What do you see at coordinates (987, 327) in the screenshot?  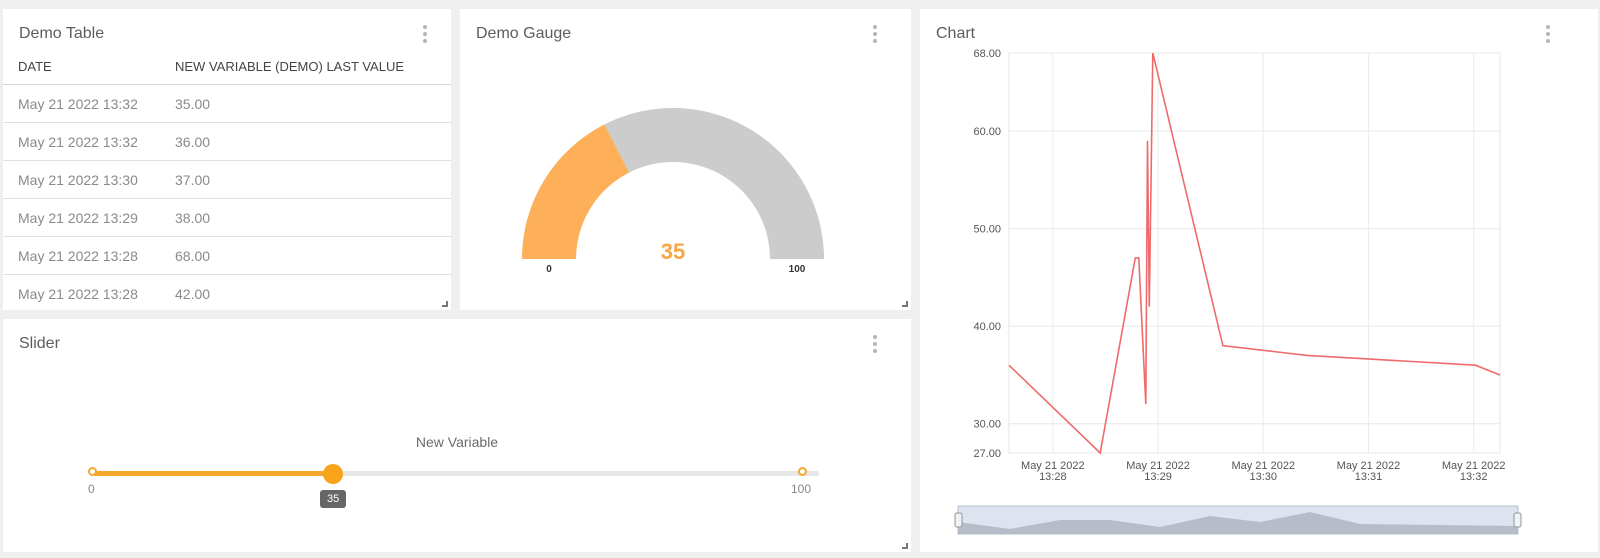 I see `y-tick-label: 40.00` at bounding box center [987, 327].